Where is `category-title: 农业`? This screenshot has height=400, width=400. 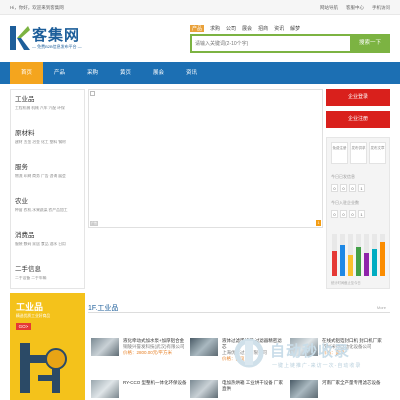 category-title: 农业 is located at coordinates (21, 201).